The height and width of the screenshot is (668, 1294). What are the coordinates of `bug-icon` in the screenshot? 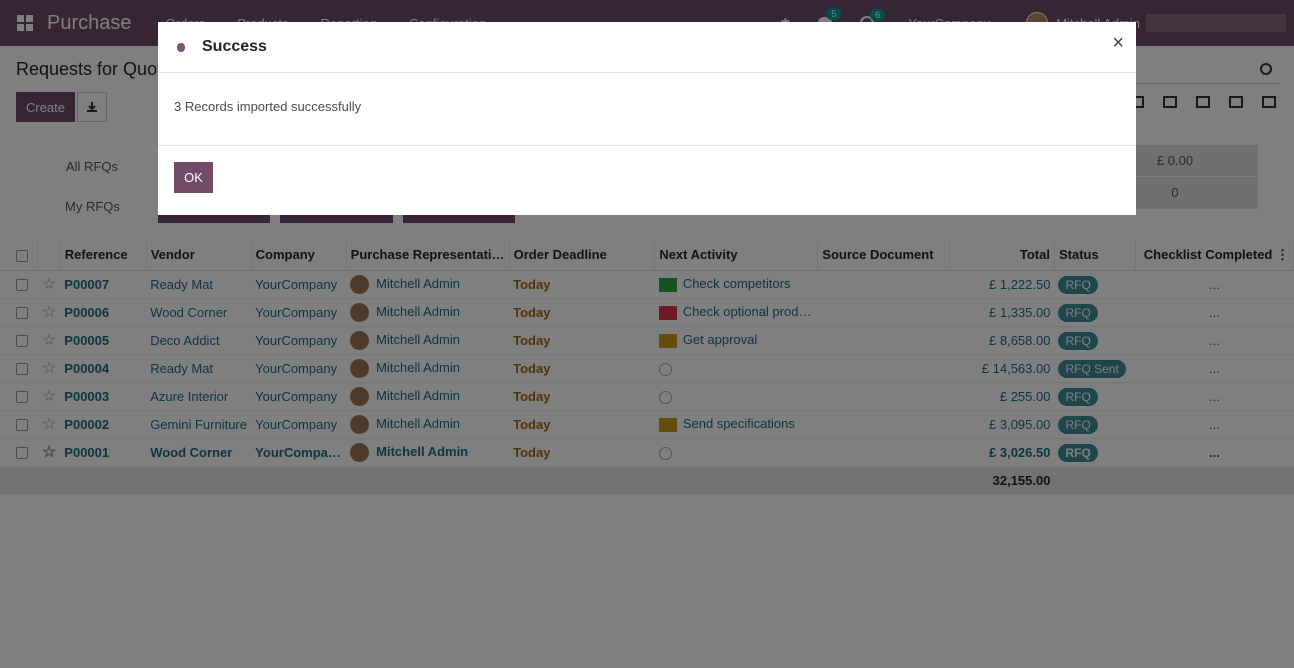 It's located at (181, 47).